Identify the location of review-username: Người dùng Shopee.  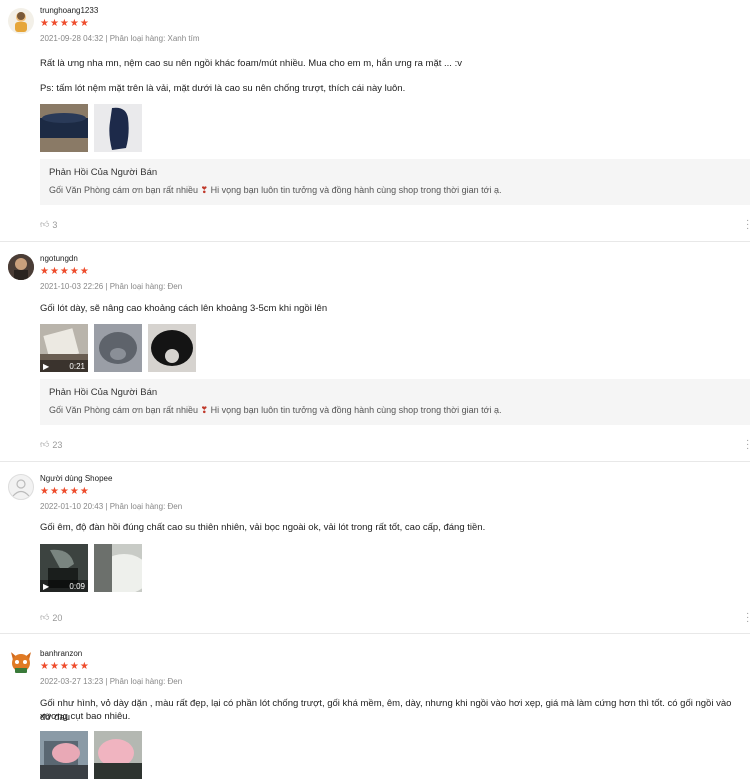
(76, 478).